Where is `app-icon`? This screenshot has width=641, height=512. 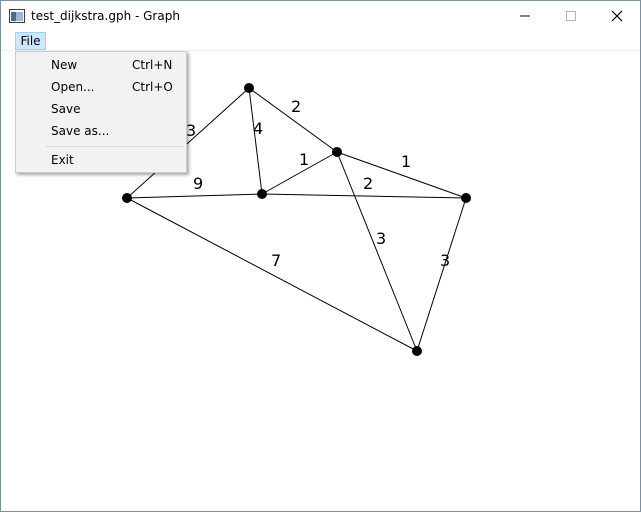 app-icon is located at coordinates (17, 16).